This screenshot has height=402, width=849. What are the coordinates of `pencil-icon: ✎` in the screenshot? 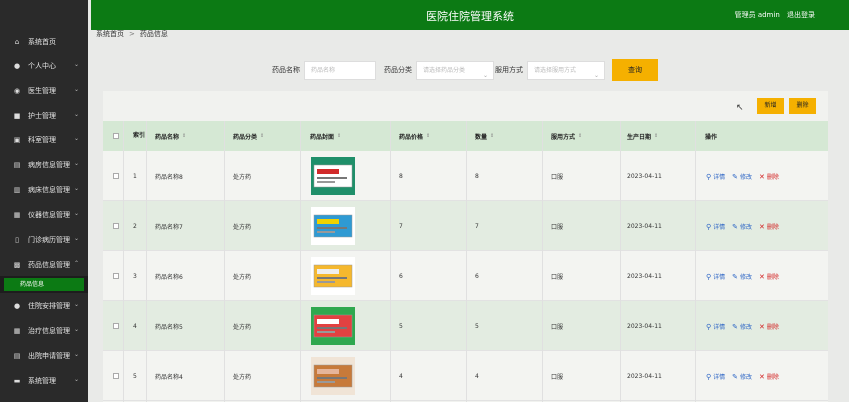 It's located at (735, 176).